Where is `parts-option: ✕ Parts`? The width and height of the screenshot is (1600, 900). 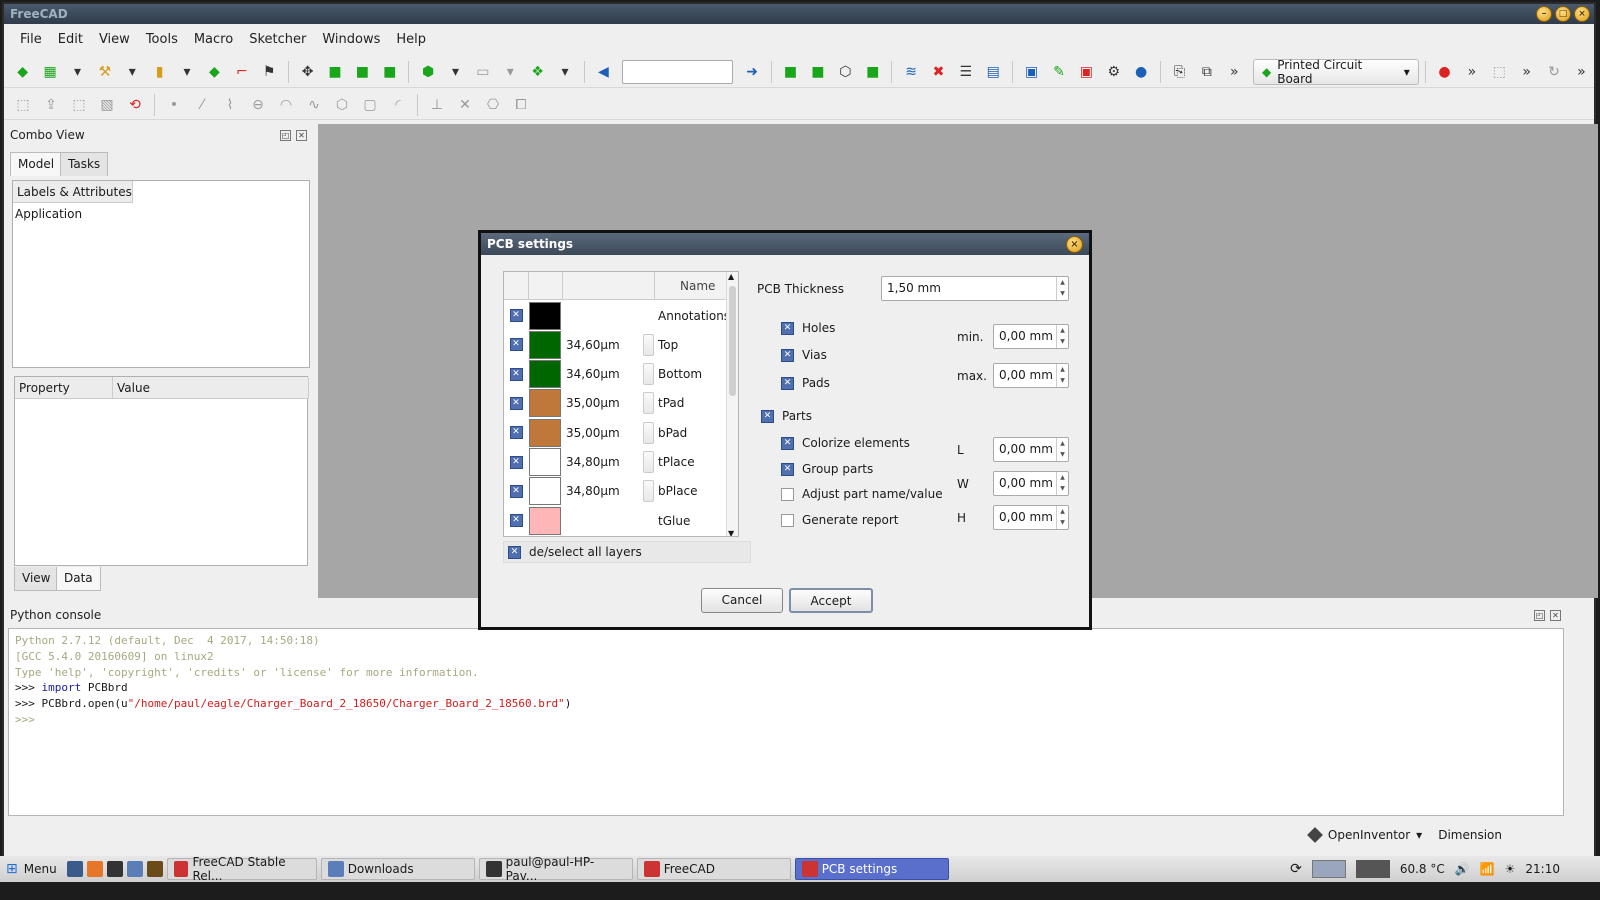 parts-option: ✕ Parts is located at coordinates (786, 416).